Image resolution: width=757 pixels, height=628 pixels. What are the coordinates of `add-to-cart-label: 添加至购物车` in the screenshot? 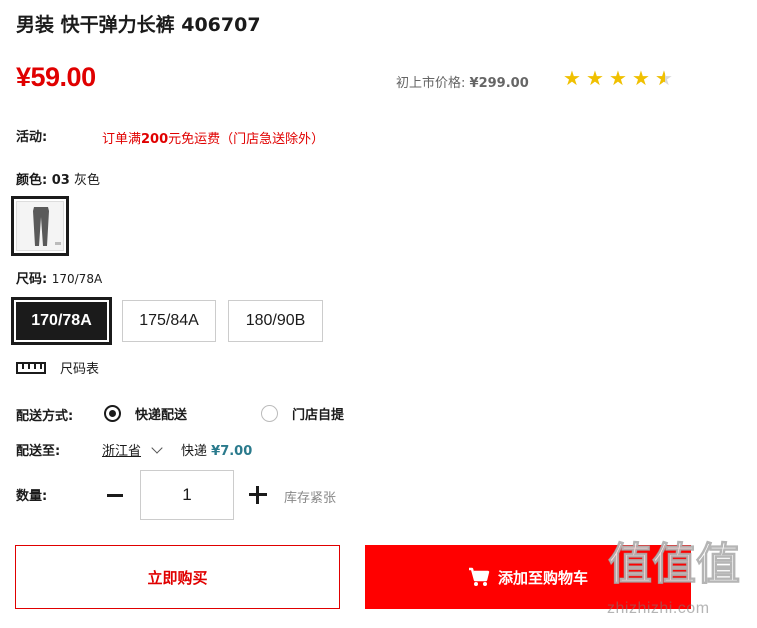 It's located at (542, 577).